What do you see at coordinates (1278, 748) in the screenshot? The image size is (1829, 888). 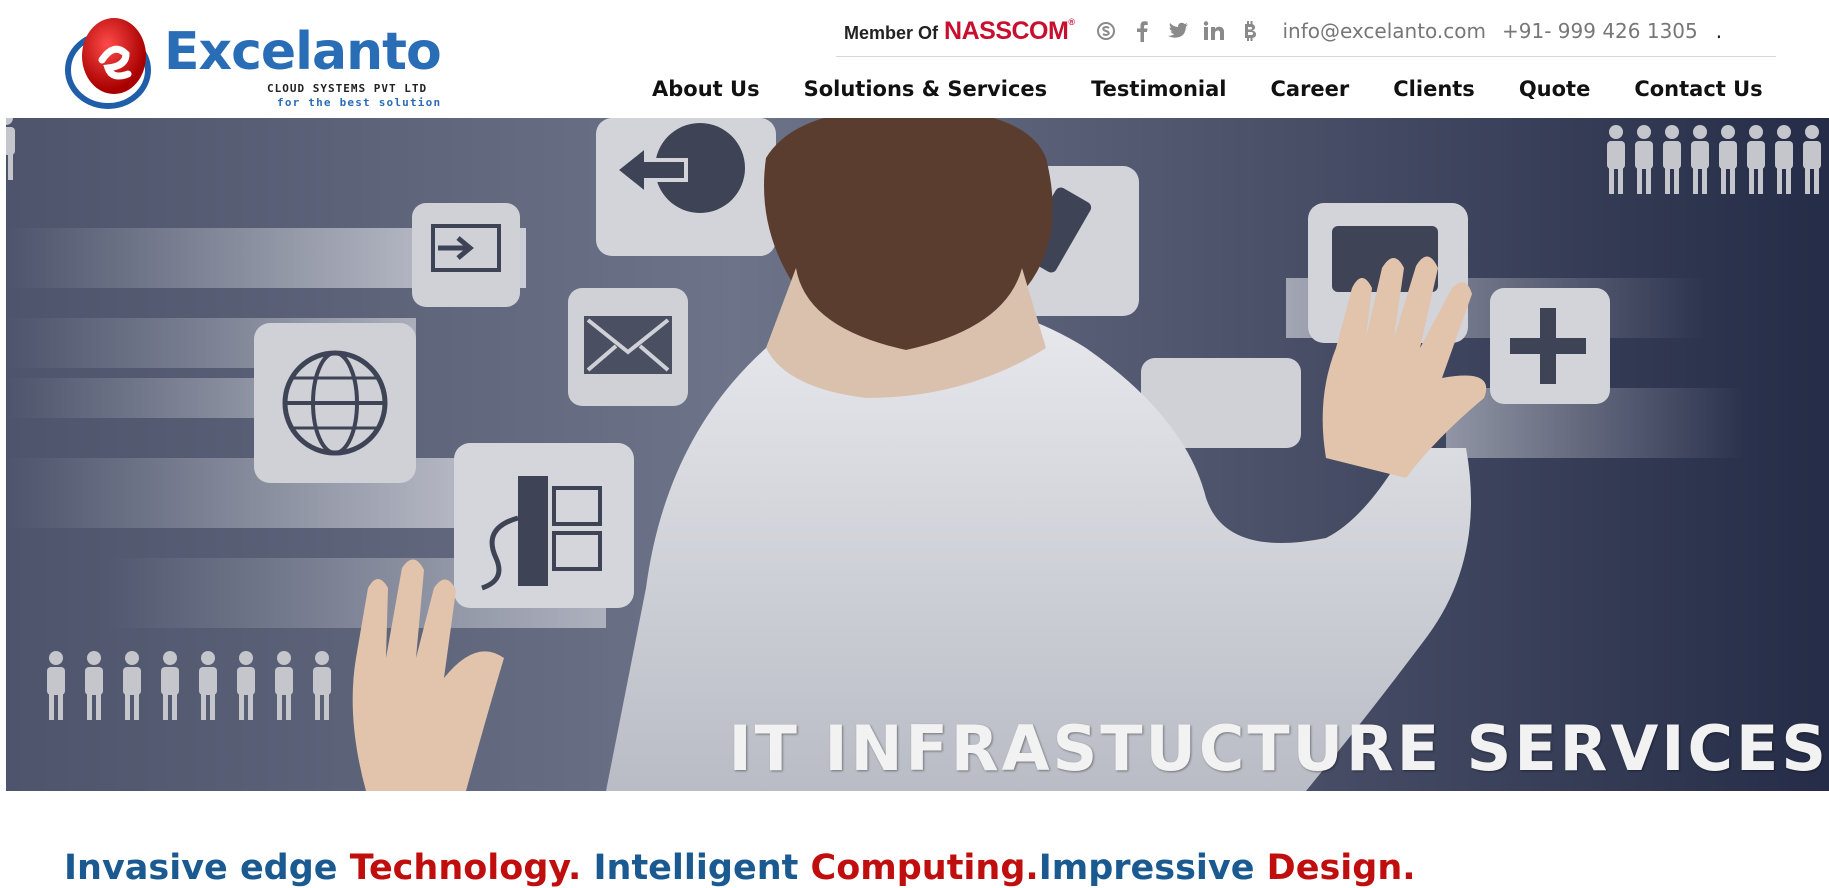 I see `hero-title: IT INFRASTUCTURE SERVICES` at bounding box center [1278, 748].